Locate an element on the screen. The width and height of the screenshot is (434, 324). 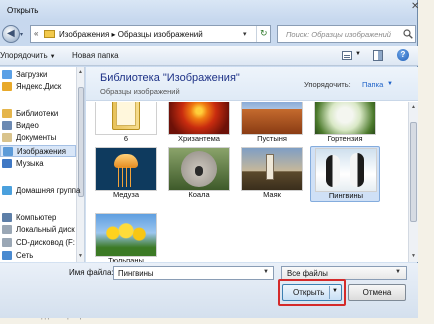
filename-field: Пингвины ▼ is located at coordinates (193, 273).